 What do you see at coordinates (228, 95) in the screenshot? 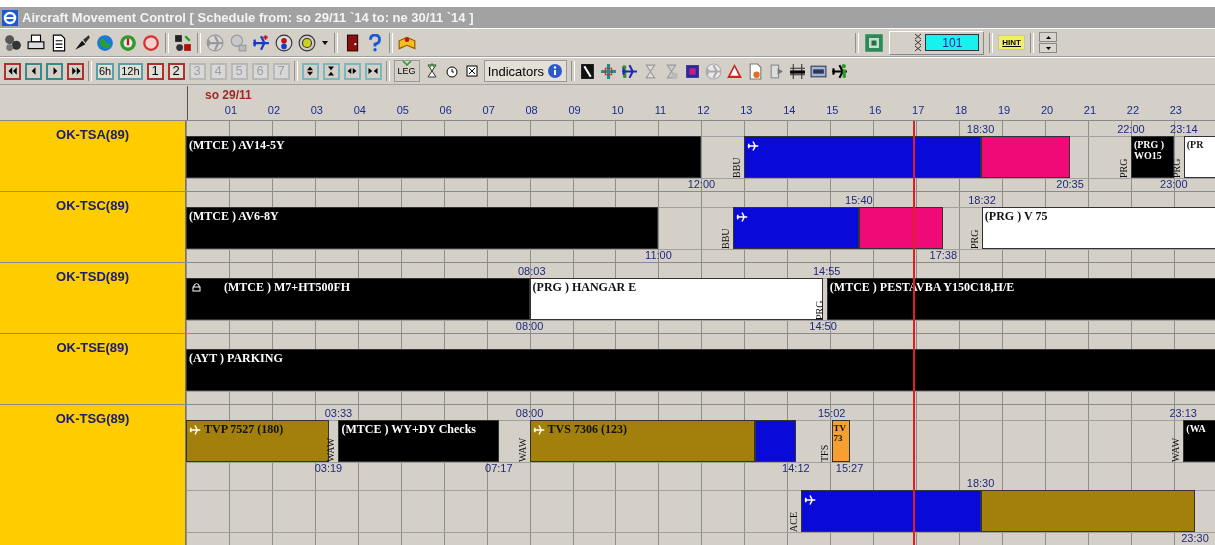
I see `date-label: so 29/11` at bounding box center [228, 95].